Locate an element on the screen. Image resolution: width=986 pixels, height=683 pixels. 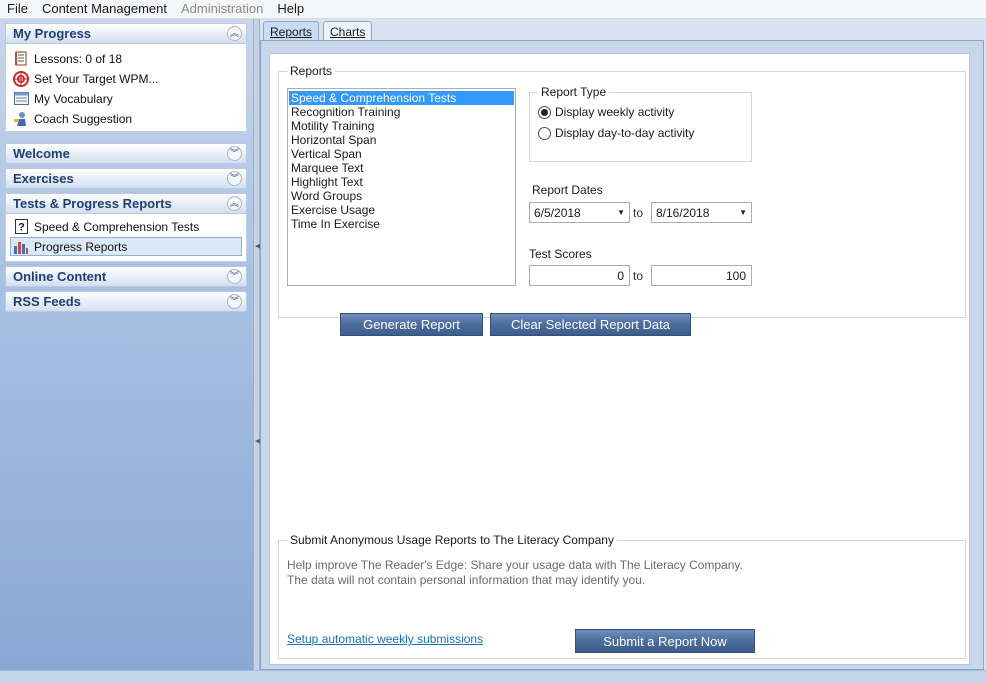
group-title: Online Content is located at coordinates (60, 276).